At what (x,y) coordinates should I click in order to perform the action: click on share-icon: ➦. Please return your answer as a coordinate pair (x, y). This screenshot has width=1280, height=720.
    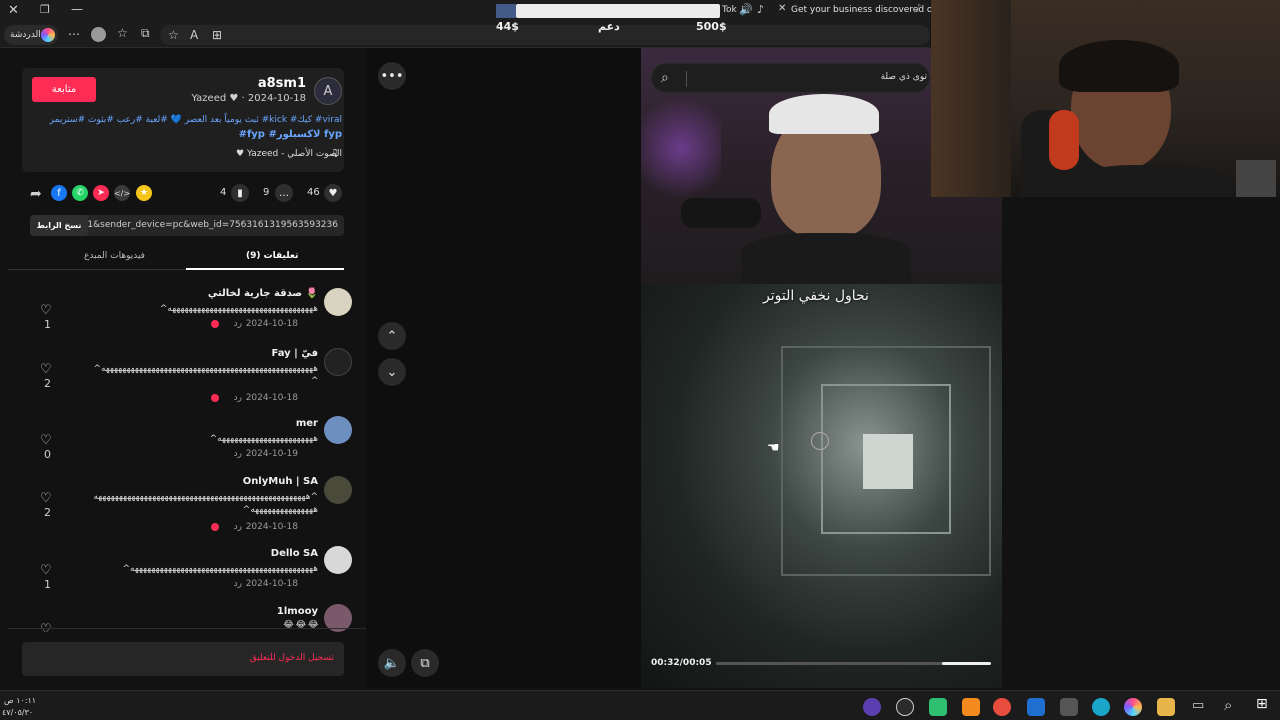
    Looking at the image, I should click on (36, 194).